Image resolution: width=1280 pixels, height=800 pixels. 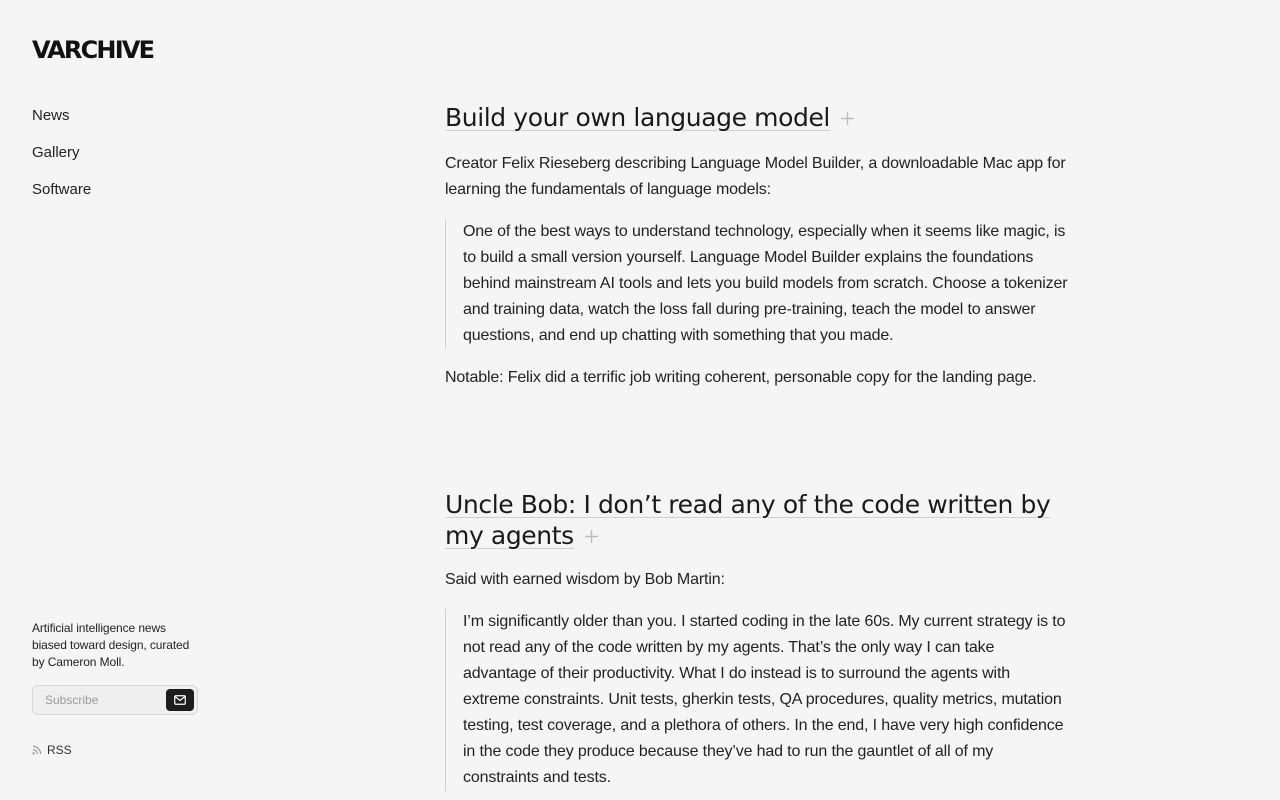 I want to click on nav-item-software: Software, so click(x=61, y=190).